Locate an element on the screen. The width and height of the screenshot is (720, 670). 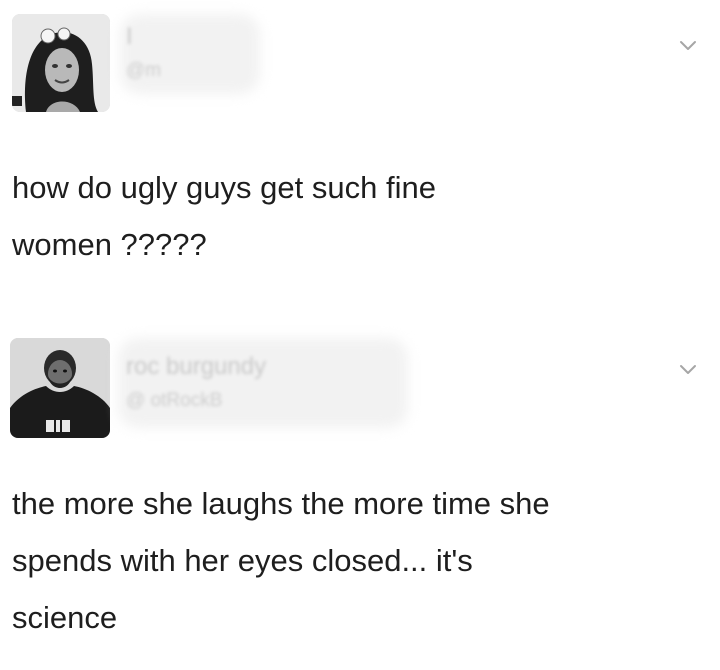
display-name: I is located at coordinates (143, 37).